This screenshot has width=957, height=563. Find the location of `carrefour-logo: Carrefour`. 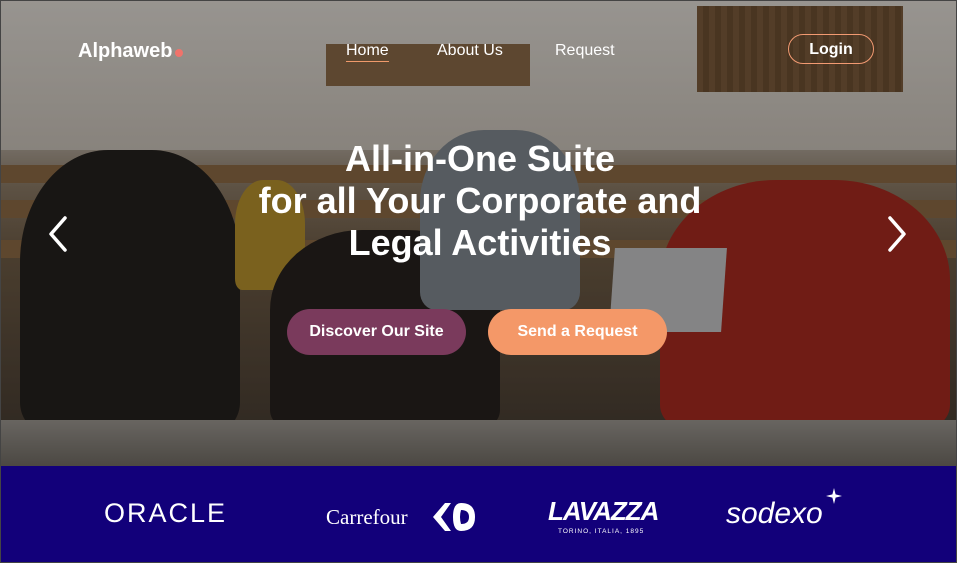

carrefour-logo: Carrefour is located at coordinates (367, 517).